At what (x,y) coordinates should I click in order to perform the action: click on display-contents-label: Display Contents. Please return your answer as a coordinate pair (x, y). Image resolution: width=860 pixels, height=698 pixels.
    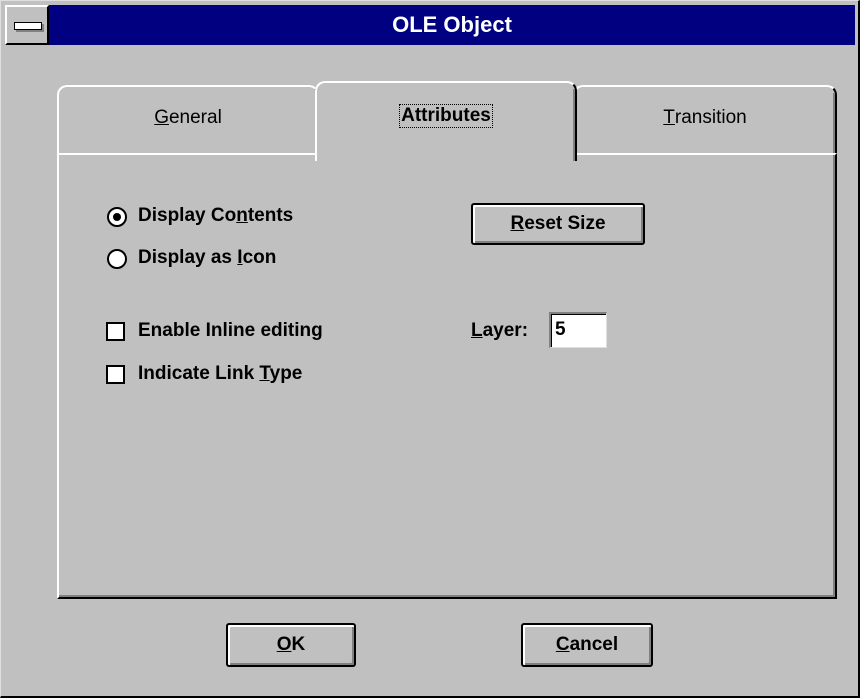
    Looking at the image, I should click on (215, 216).